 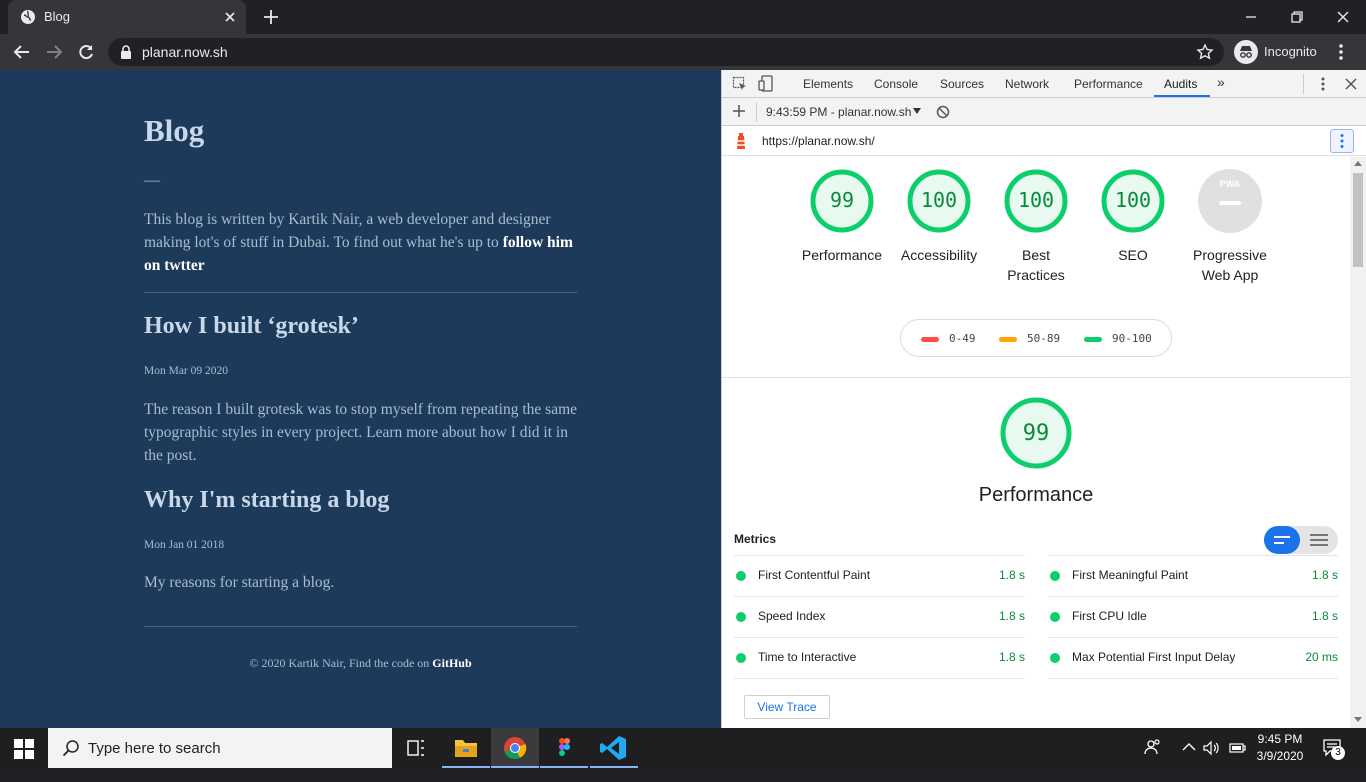 What do you see at coordinates (1290, 51) in the screenshot?
I see `incognito-label: Incognito` at bounding box center [1290, 51].